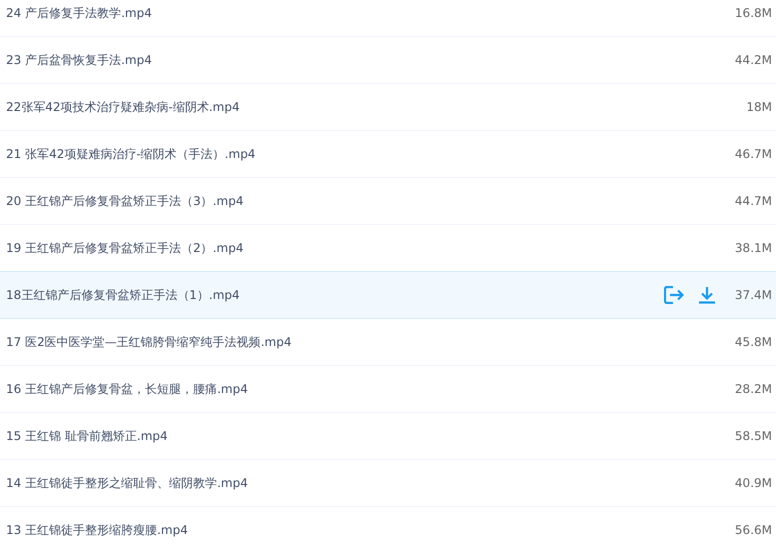  Describe the element at coordinates (758, 107) in the screenshot. I see `file-size: 18M` at that location.